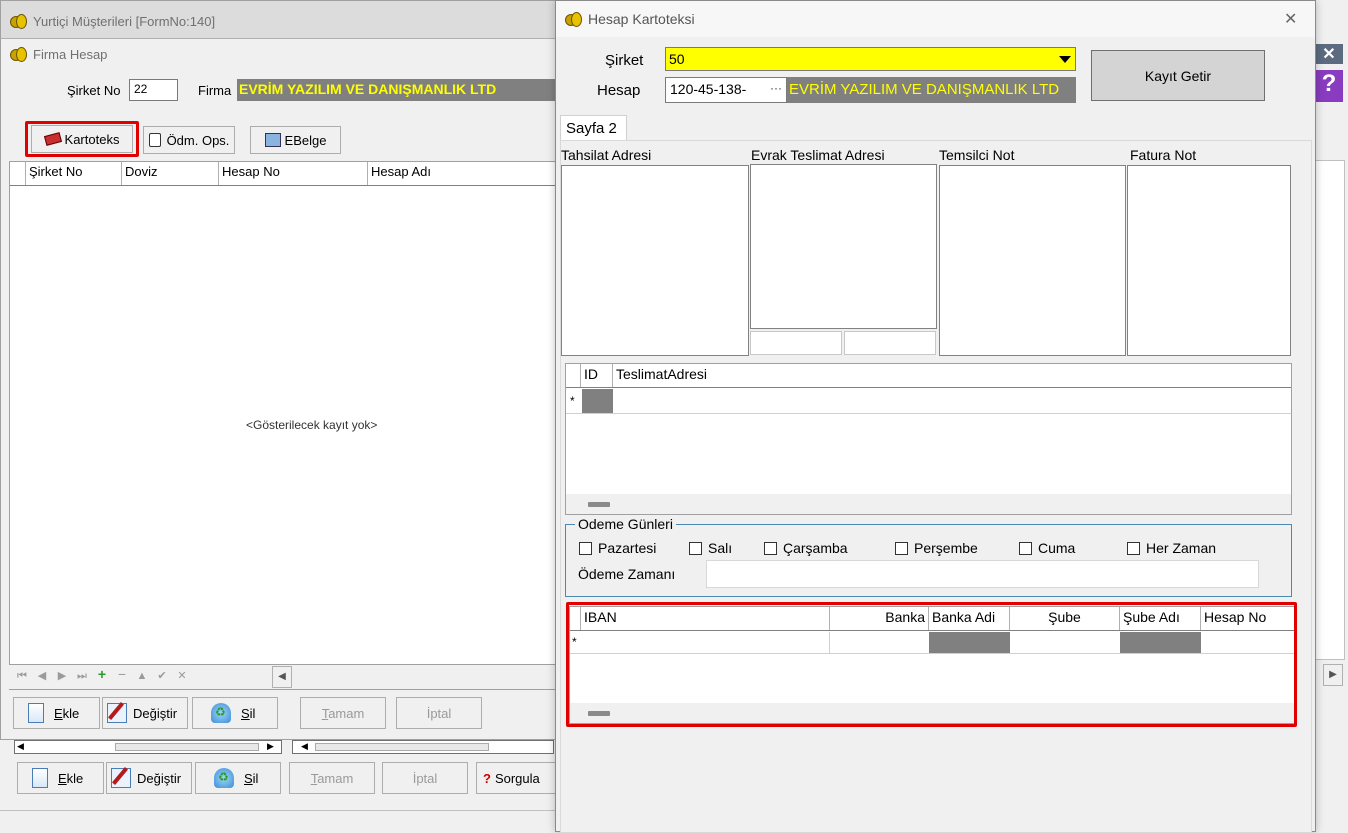 This screenshot has width=1348, height=833. What do you see at coordinates (617, 548) in the screenshot?
I see `checkbox-pazartesi: Pazartesi` at bounding box center [617, 548].